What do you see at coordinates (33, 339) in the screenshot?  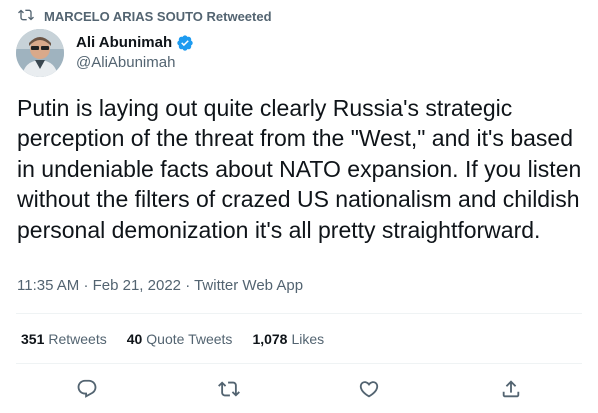 I see `retweets-count: 351` at bounding box center [33, 339].